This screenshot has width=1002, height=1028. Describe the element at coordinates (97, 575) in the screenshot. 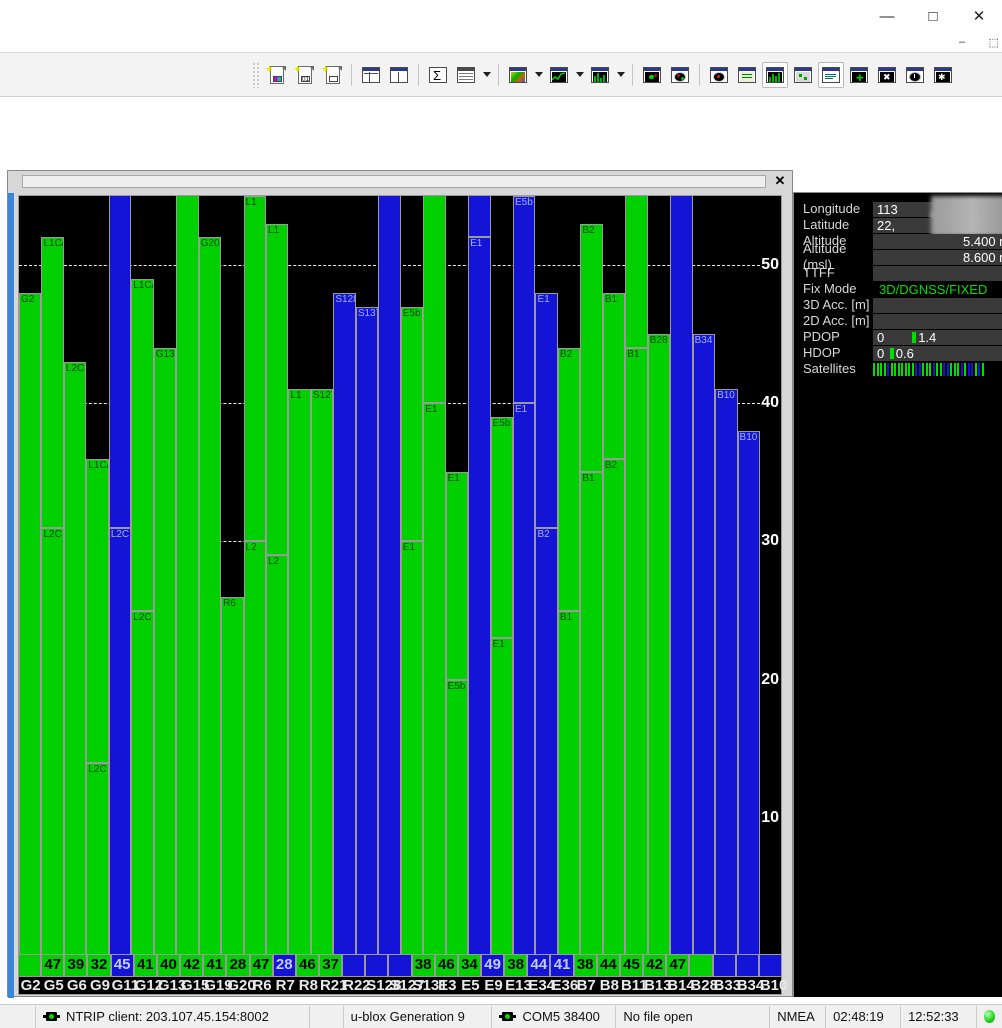

I see `satellite-bar-G9: L1C/A L2C` at that location.